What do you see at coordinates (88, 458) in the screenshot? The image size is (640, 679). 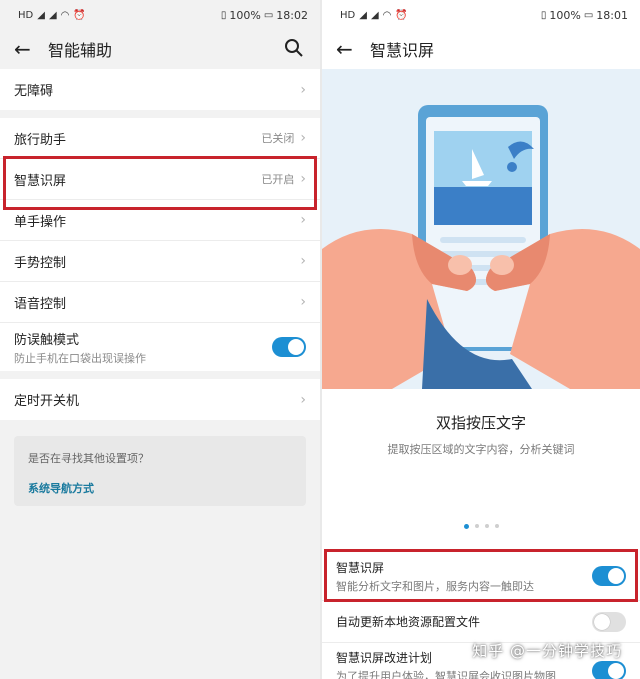 I see `tip-question: 是否在寻找其他设置项？` at bounding box center [88, 458].